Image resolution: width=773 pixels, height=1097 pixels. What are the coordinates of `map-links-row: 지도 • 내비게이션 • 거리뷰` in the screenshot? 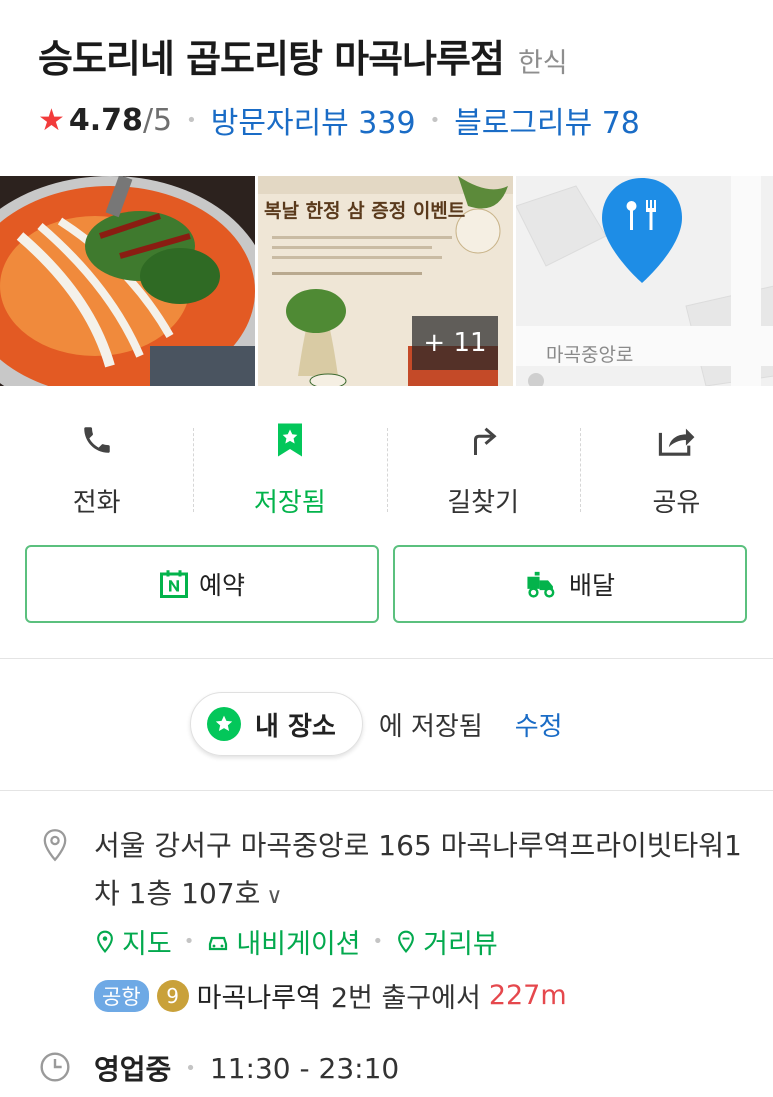 It's located at (296, 941).